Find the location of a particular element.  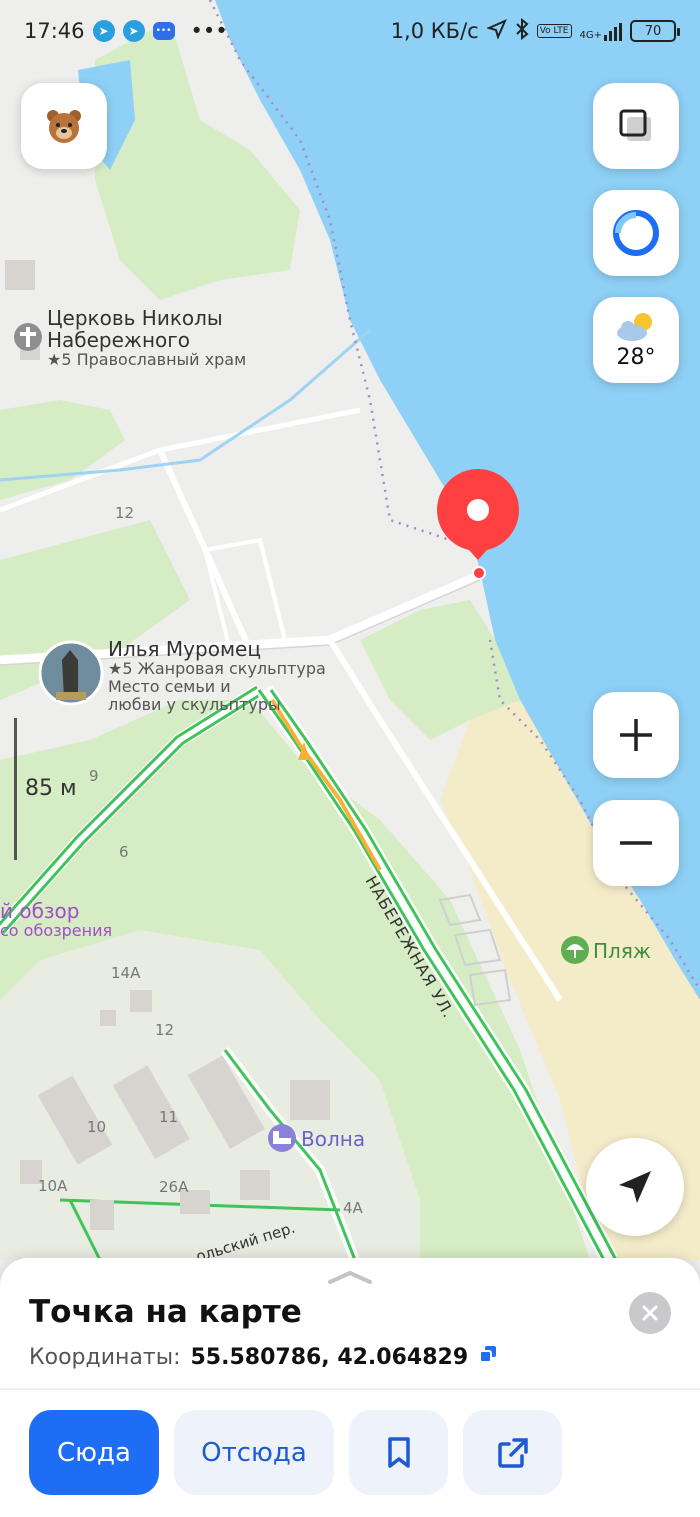

minus-icon is located at coordinates (636, 843).